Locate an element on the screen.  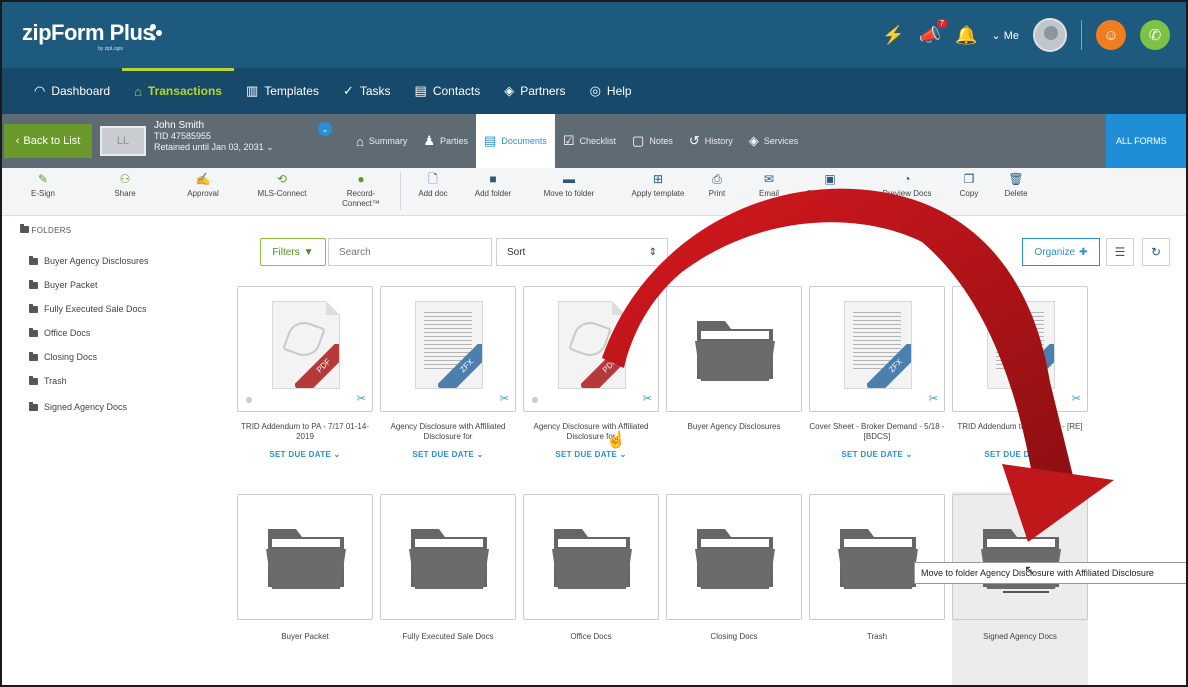
tab-history: ↺ History is located at coordinates (711, 141).